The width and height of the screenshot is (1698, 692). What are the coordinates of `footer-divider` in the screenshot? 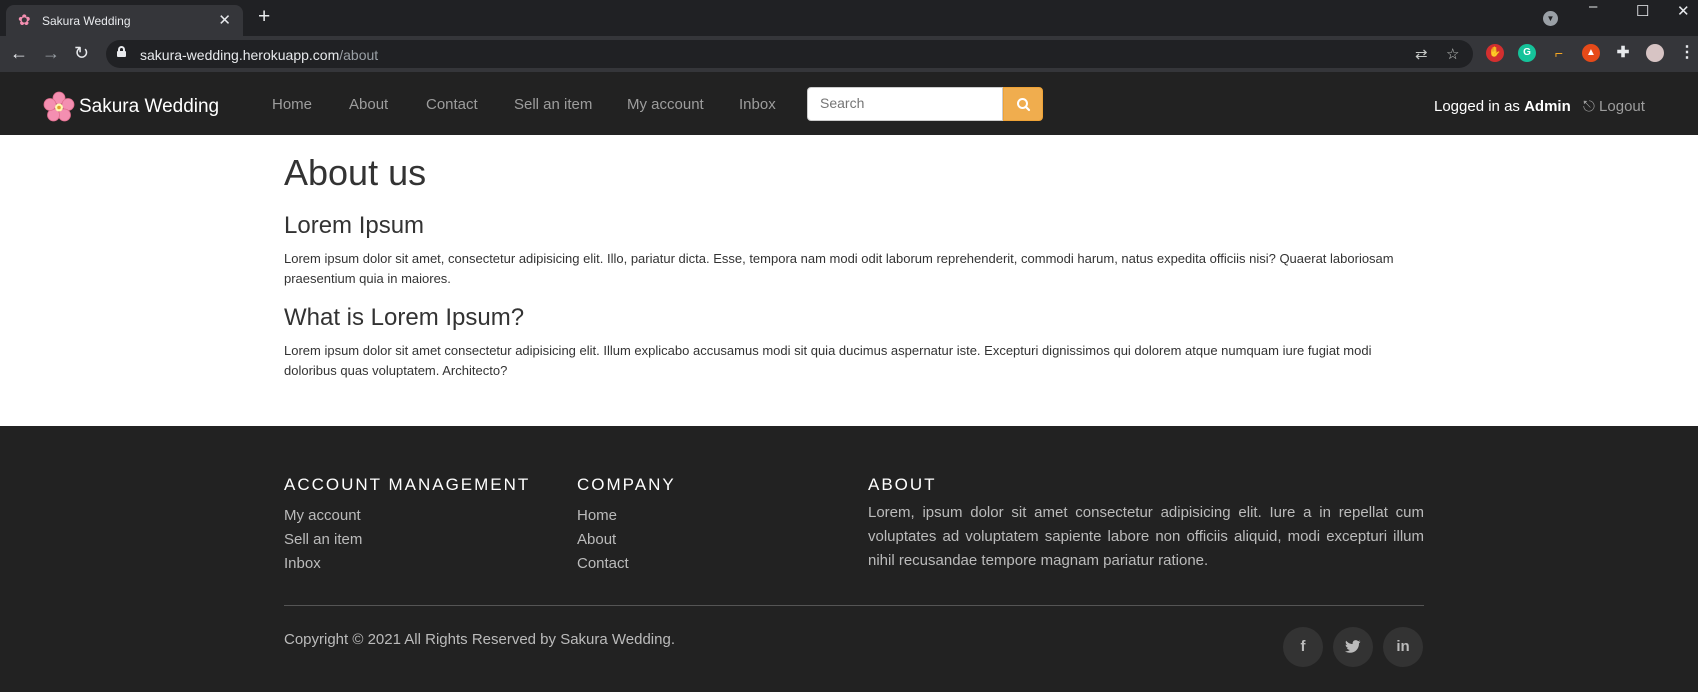 It's located at (854, 605).